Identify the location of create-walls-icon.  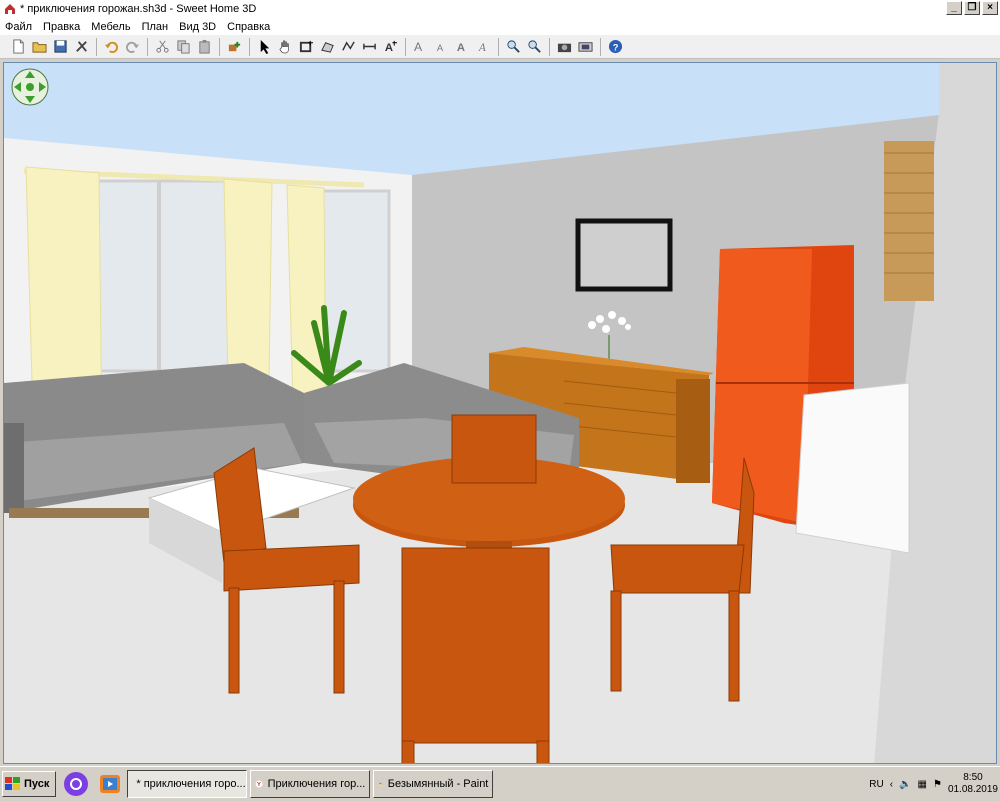
(306, 47).